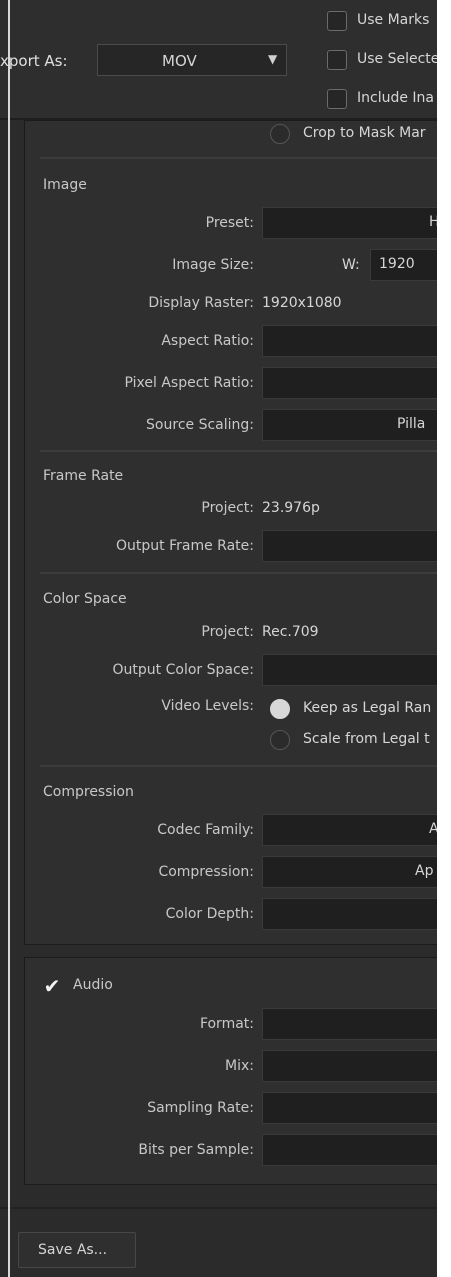 The image size is (451, 1277). Describe the element at coordinates (349, 546) in the screenshot. I see `output-frame-rate-dropdown` at that location.